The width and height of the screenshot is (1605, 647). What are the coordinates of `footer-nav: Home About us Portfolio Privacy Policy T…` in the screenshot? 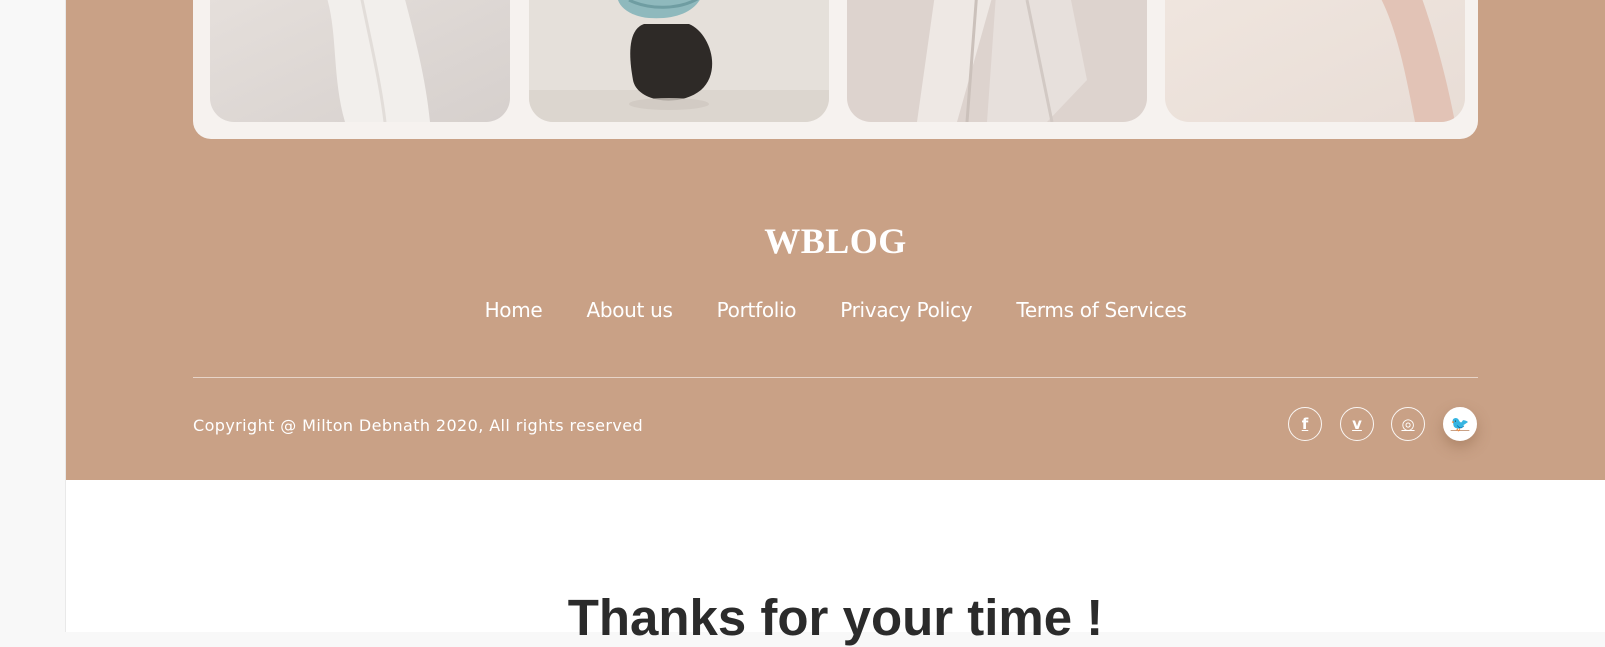 It's located at (835, 310).